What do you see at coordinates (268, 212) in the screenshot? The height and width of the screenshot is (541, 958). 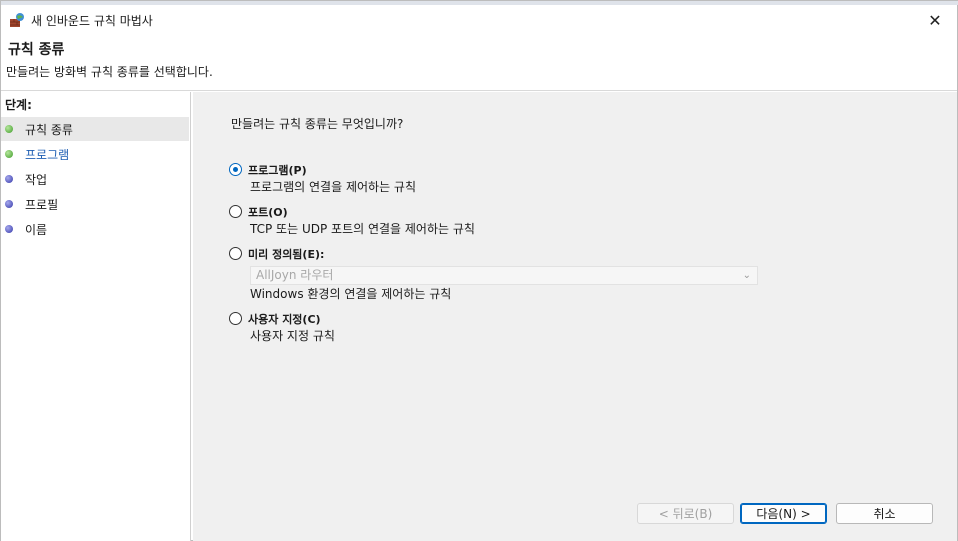 I see `option-label: 포트(O)` at bounding box center [268, 212].